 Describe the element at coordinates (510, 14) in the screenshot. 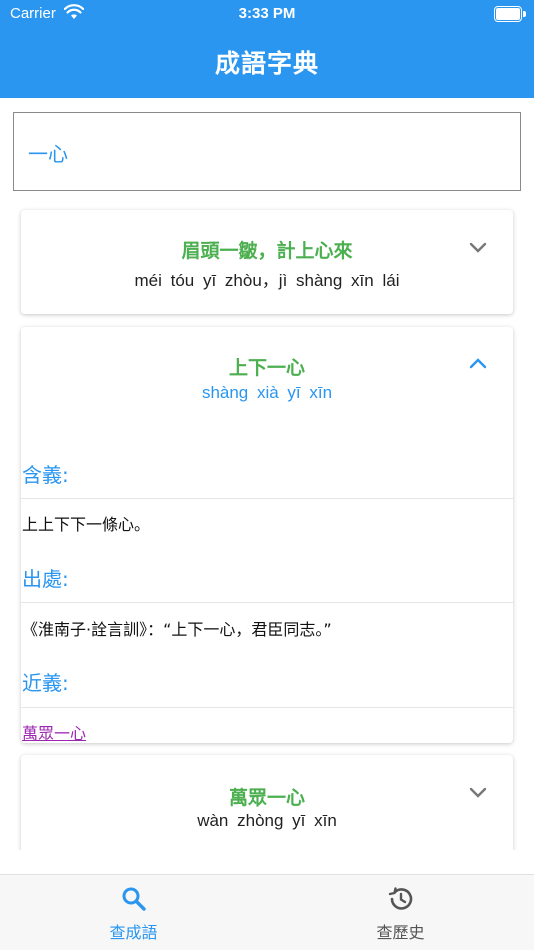

I see `battery-icon` at that location.